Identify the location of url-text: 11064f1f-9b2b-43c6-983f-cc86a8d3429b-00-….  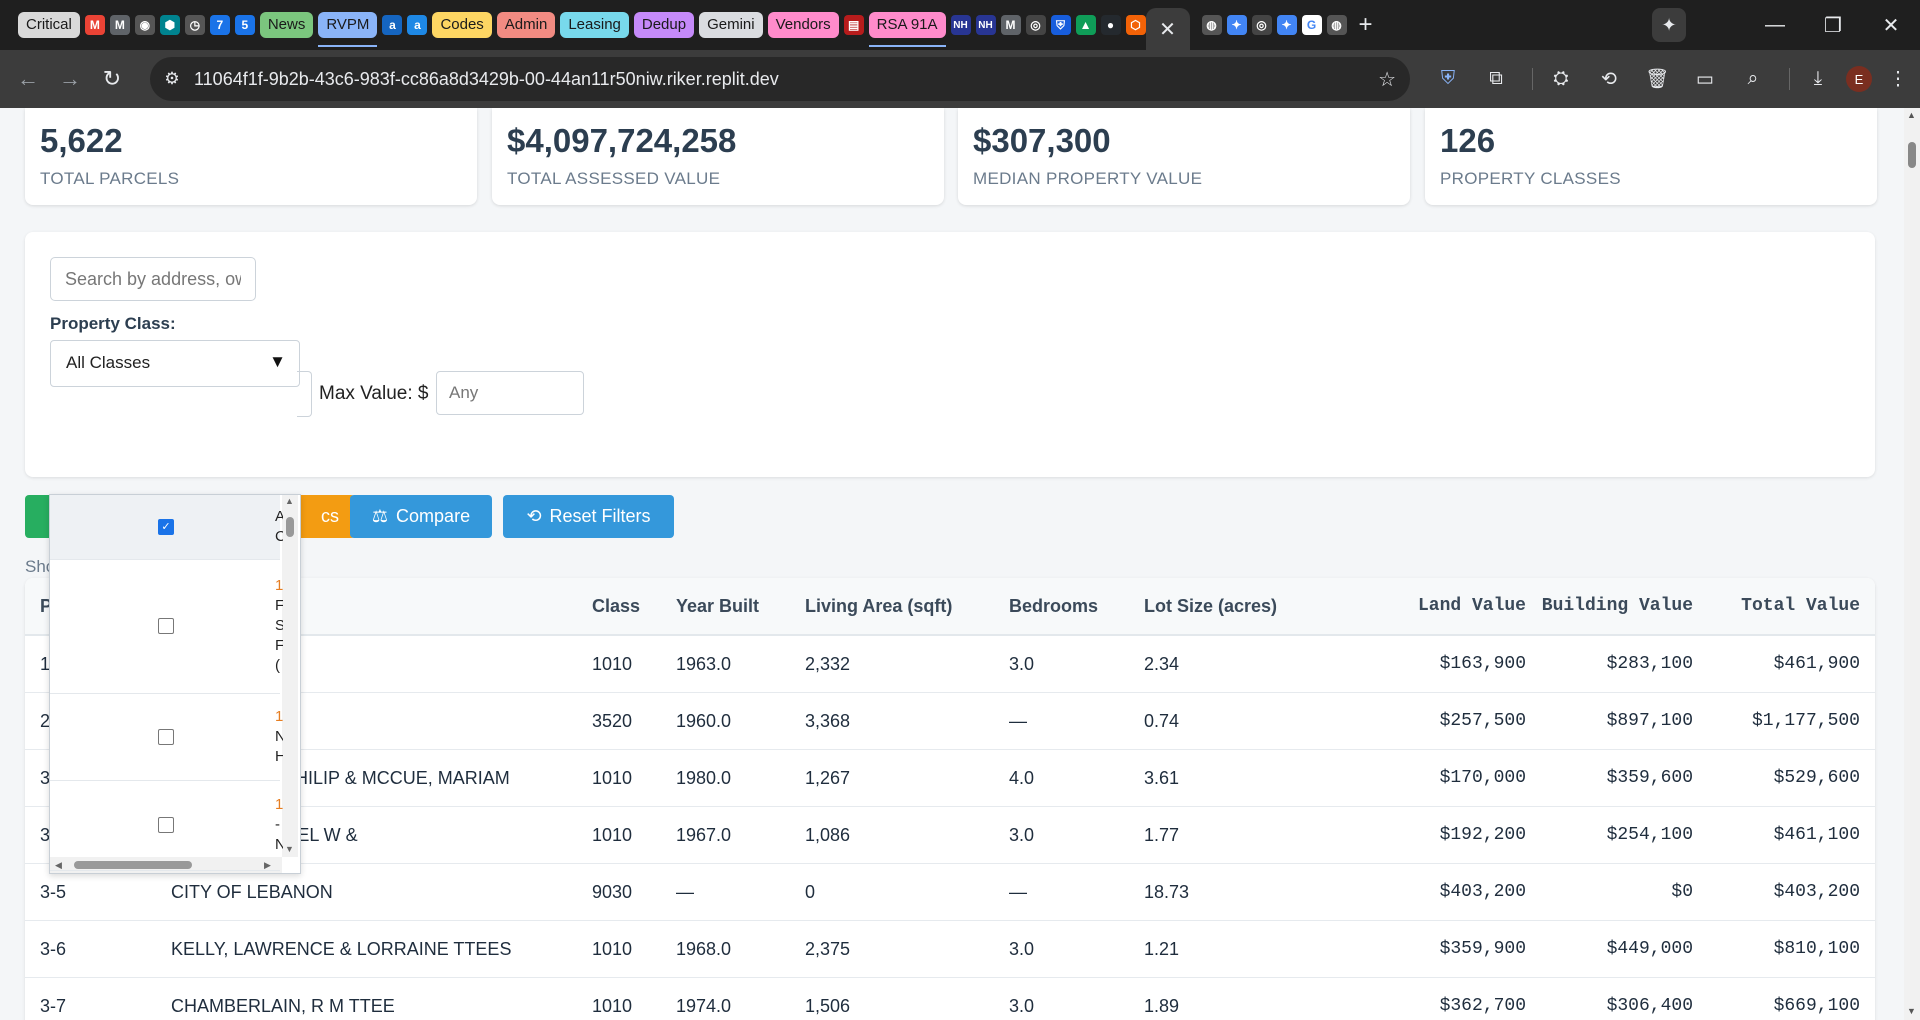
(486, 79).